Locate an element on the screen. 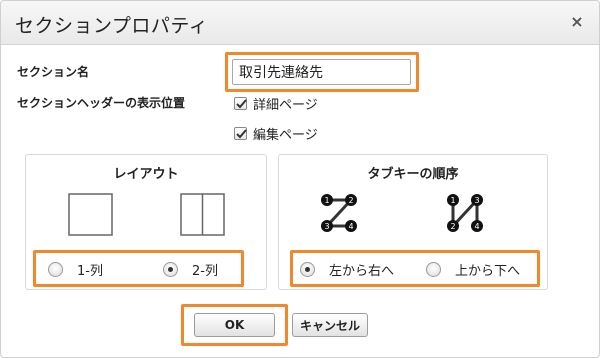 The image size is (600, 358). dialog-titlebar: セクションプロパティ × is located at coordinates (300, 23).